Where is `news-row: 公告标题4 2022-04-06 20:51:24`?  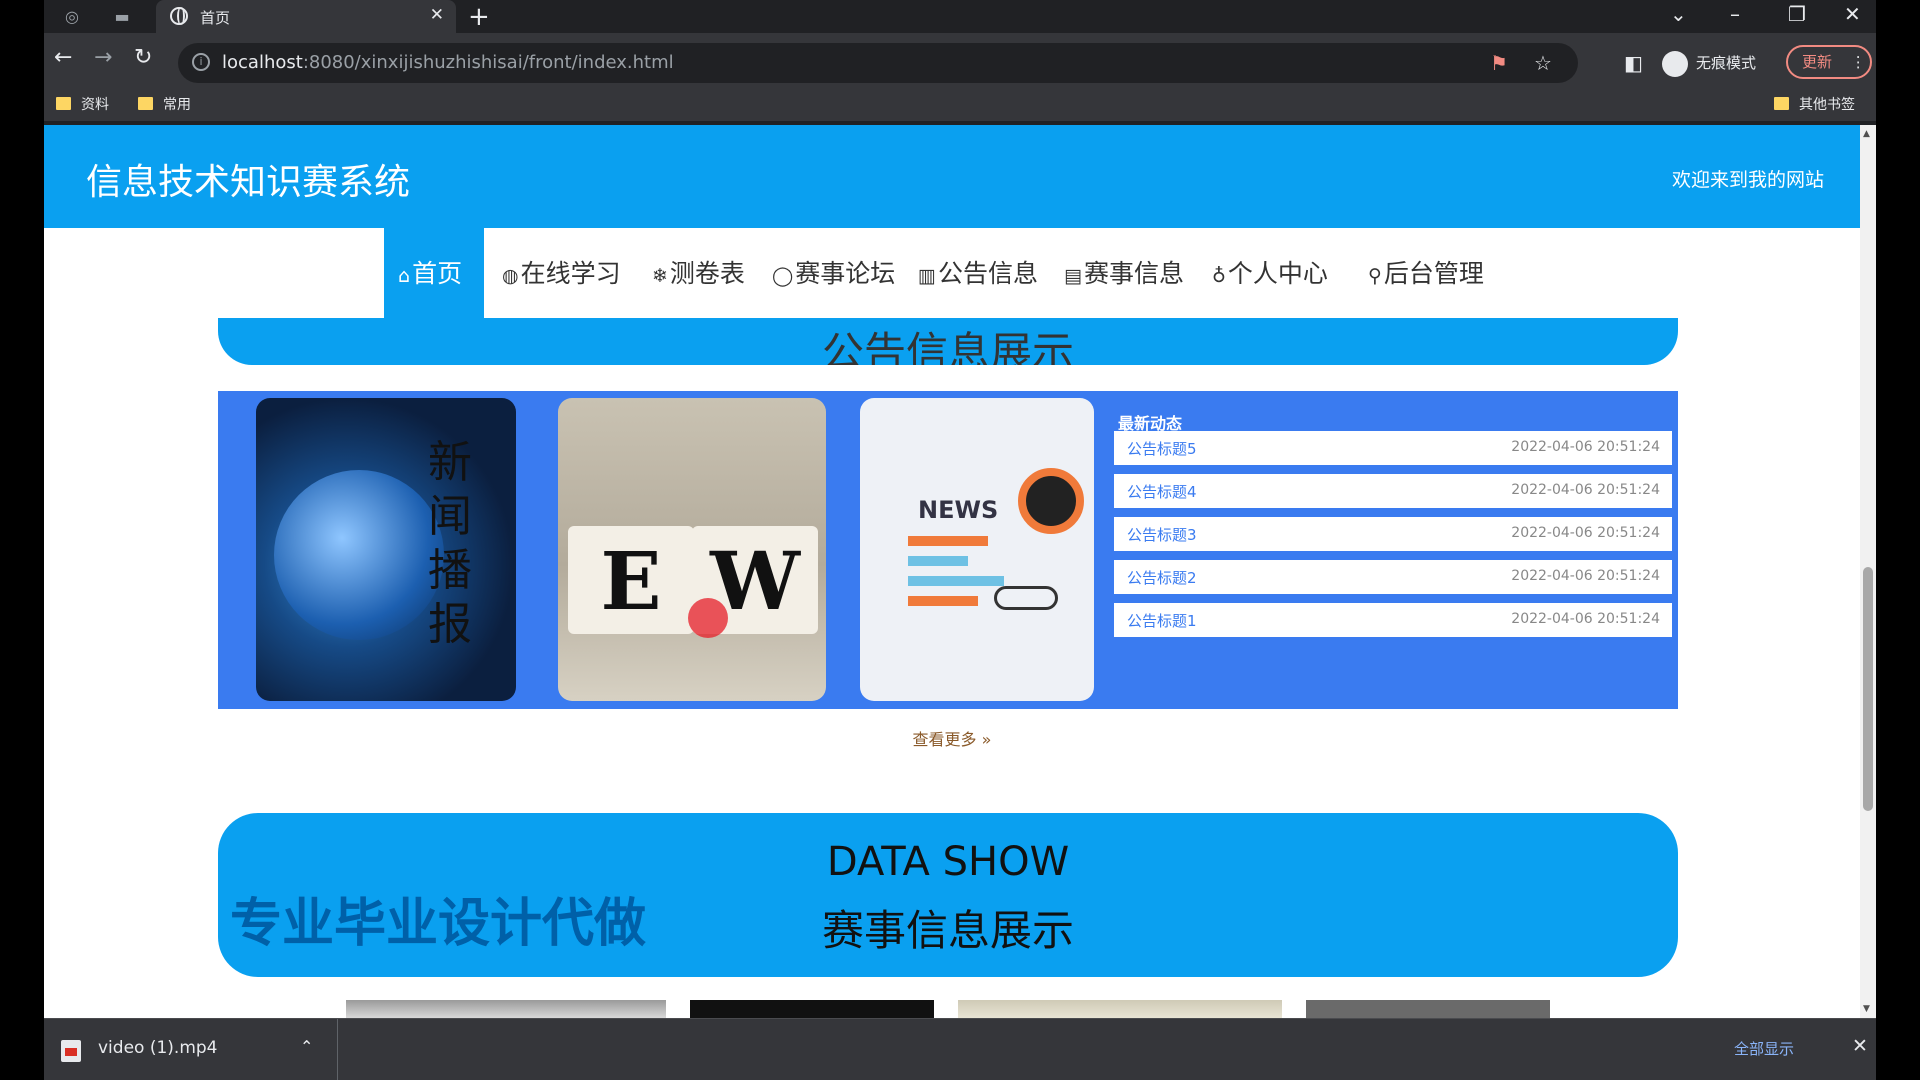
news-row: 公告标题4 2022-04-06 20:51:24 is located at coordinates (1393, 491).